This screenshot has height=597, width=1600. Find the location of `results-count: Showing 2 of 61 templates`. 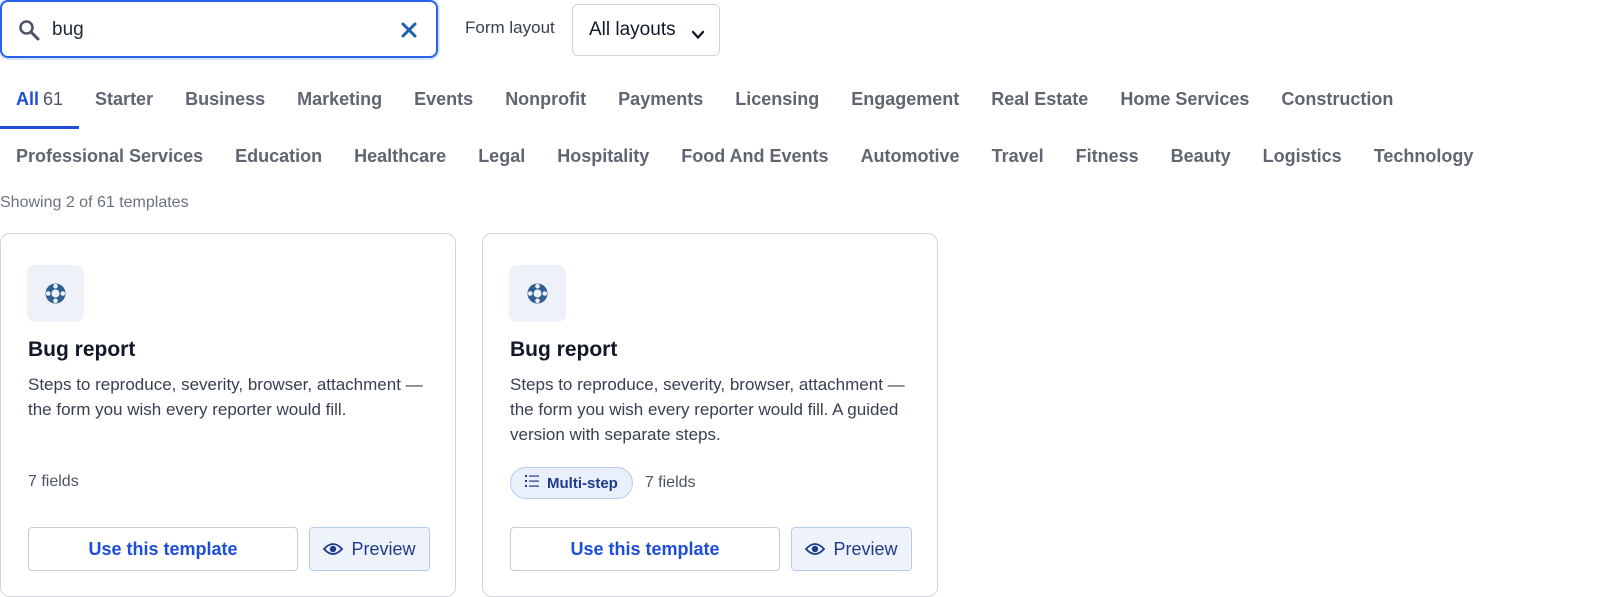

results-count: Showing 2 of 61 templates is located at coordinates (94, 202).